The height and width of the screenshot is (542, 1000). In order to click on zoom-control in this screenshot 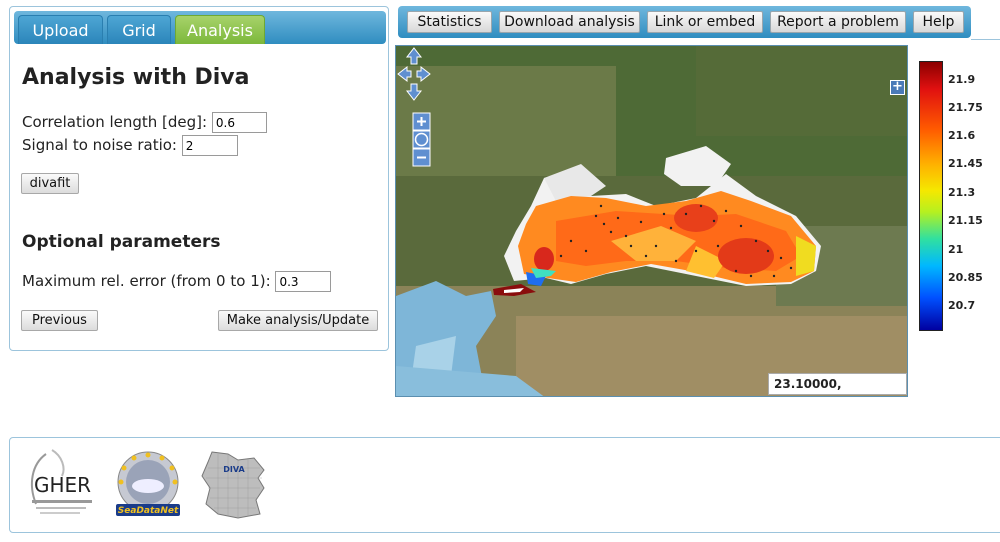, I will do `click(422, 140)`.